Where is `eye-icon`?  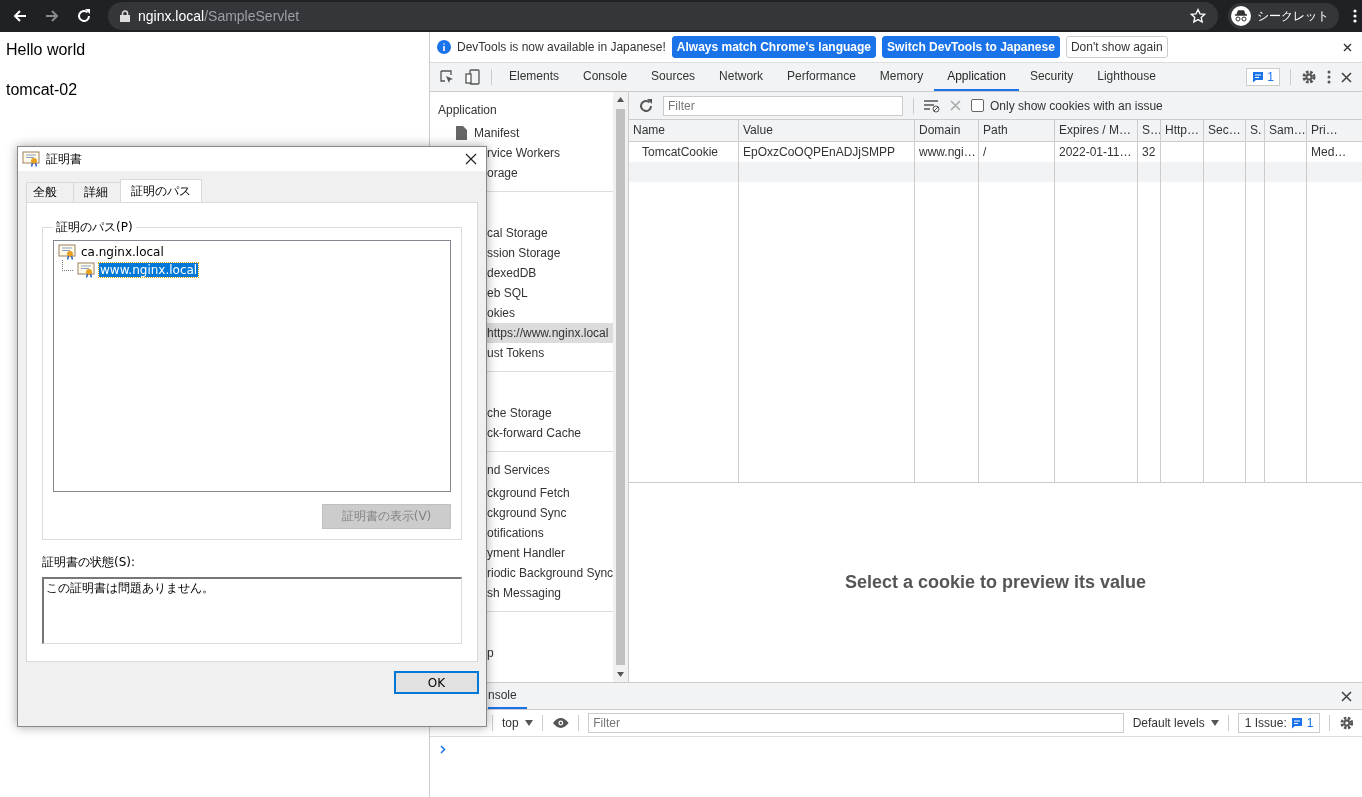 eye-icon is located at coordinates (560, 723).